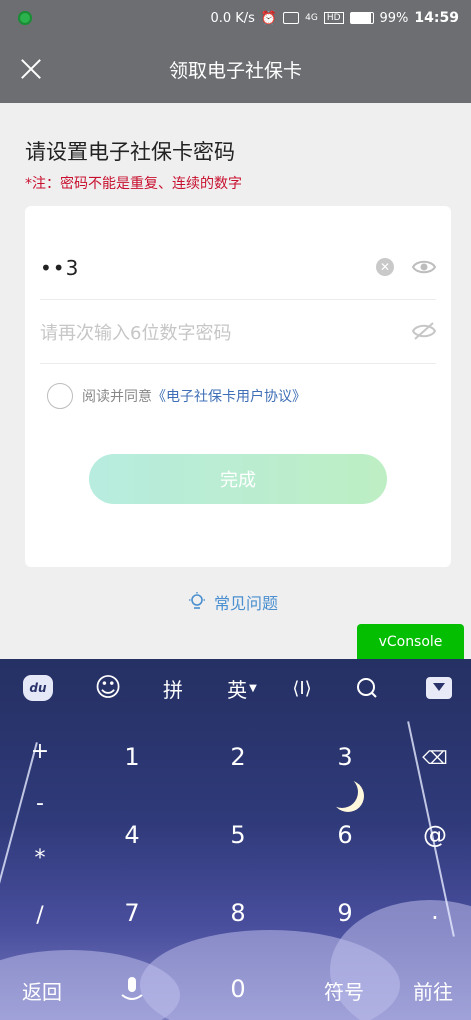 The image size is (471, 1020). What do you see at coordinates (291, 18) in the screenshot?
I see `cast-icon` at bounding box center [291, 18].